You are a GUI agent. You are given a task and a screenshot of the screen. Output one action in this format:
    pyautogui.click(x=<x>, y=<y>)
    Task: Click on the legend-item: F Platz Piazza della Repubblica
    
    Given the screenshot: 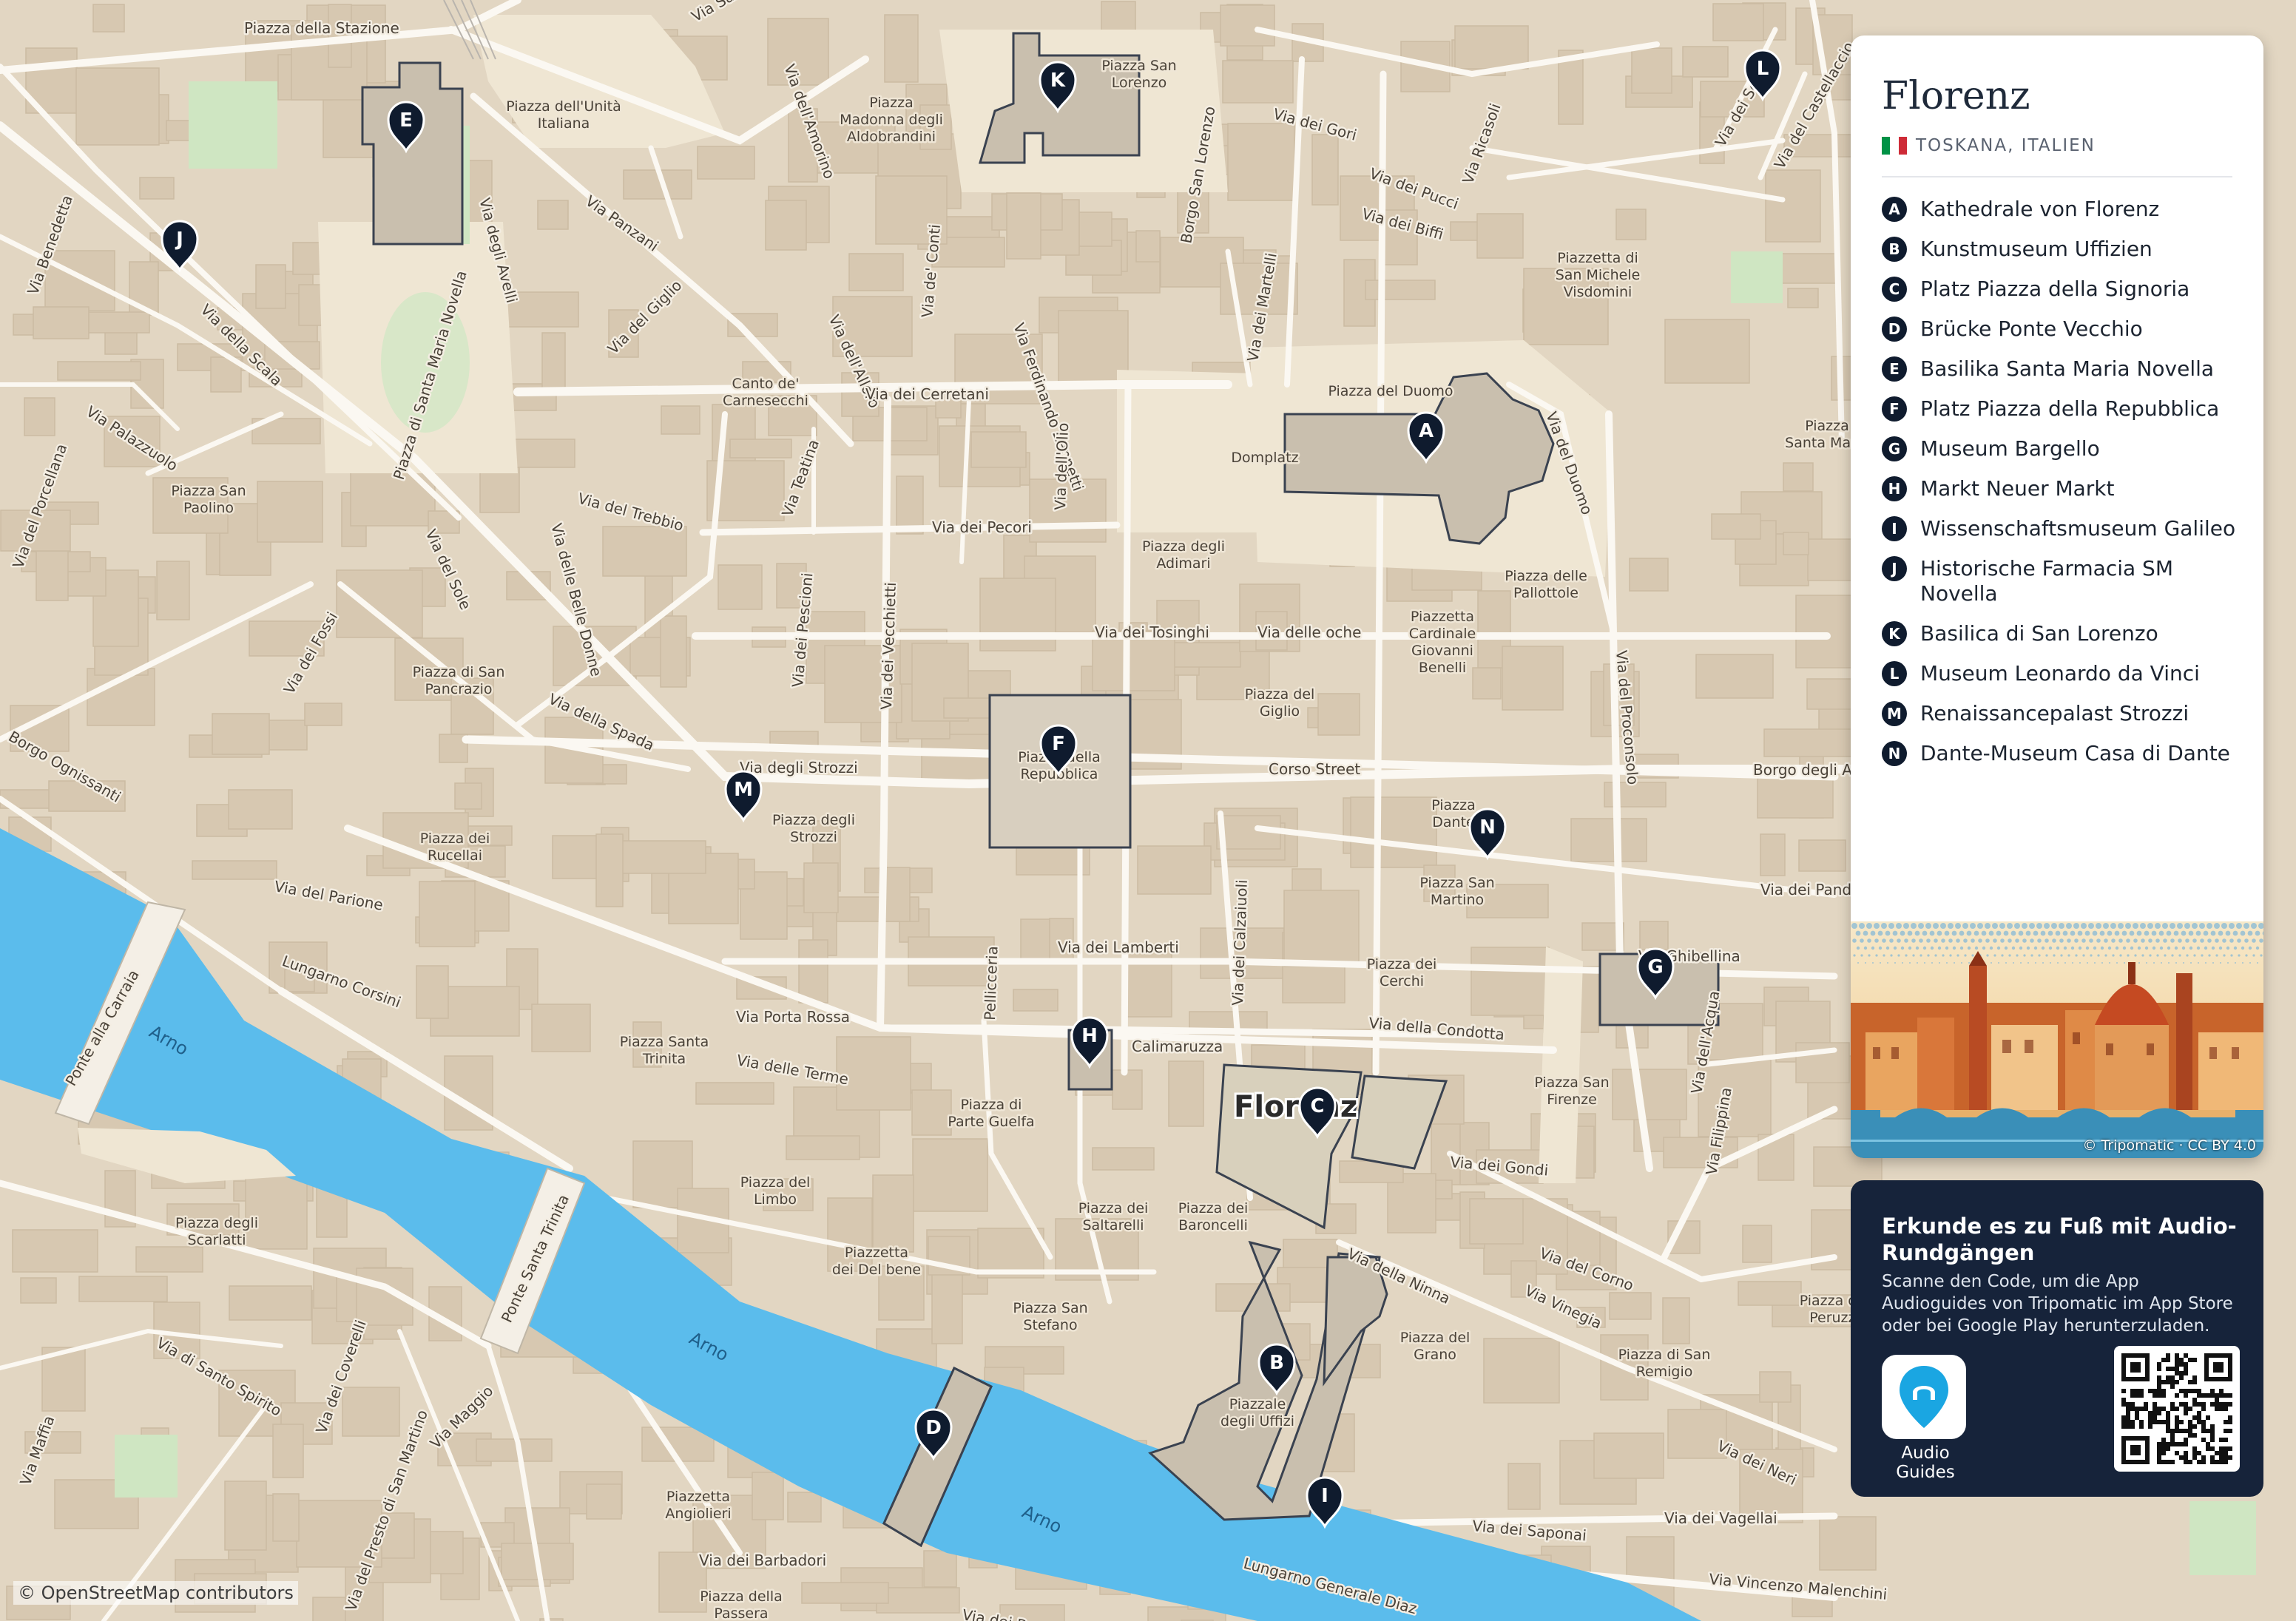 What is the action you would take?
    pyautogui.click(x=2065, y=409)
    